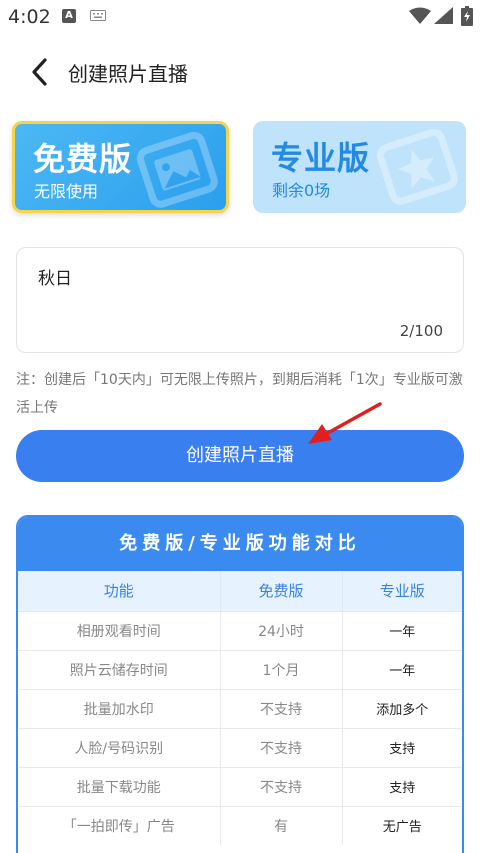  Describe the element at coordinates (301, 190) in the screenshot. I see `pro-plan-subtitle: 剩余0场` at that location.